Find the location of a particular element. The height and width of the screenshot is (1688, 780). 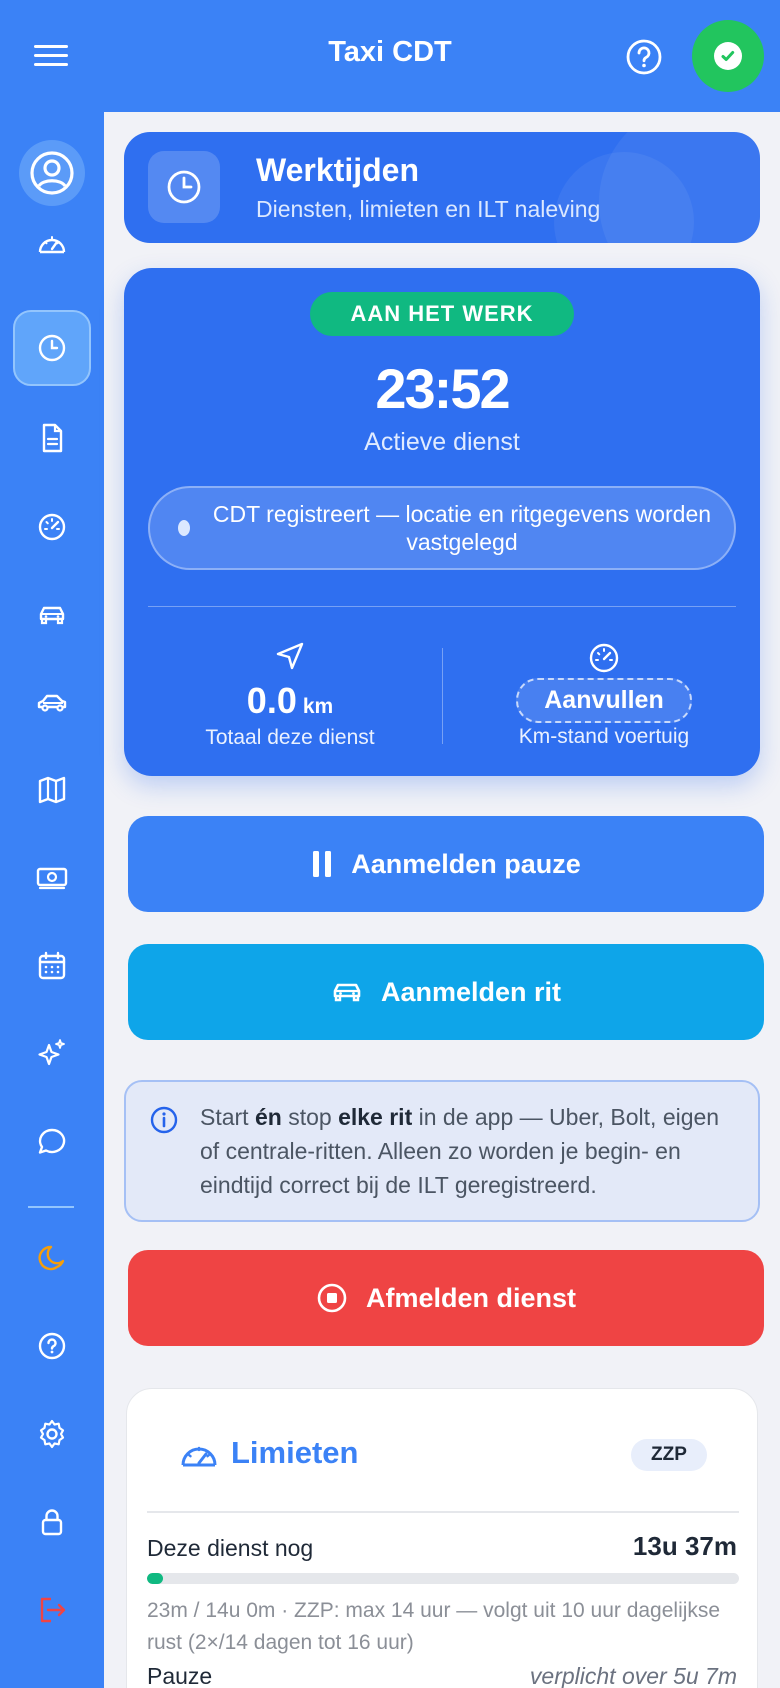

shift-remaining-value: 13u 37m is located at coordinates (684, 1546).